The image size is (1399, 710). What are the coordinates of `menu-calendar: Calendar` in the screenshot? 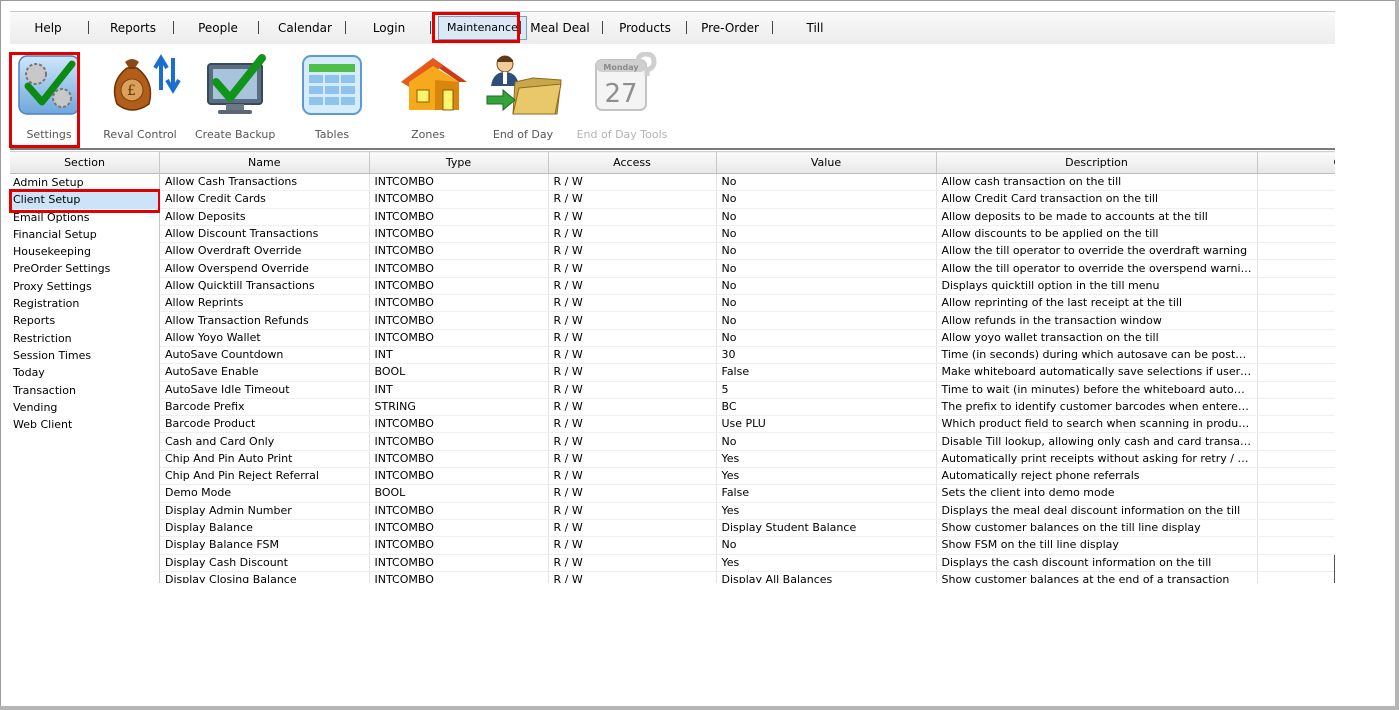 It's located at (305, 28).